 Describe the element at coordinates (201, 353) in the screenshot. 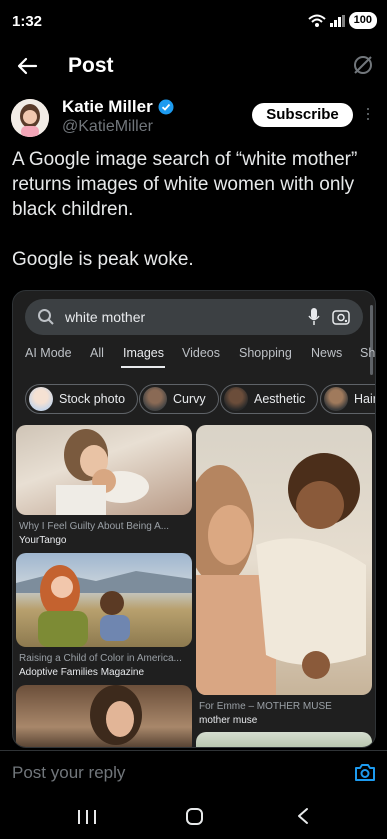

I see `tab-videos: Videos` at that location.